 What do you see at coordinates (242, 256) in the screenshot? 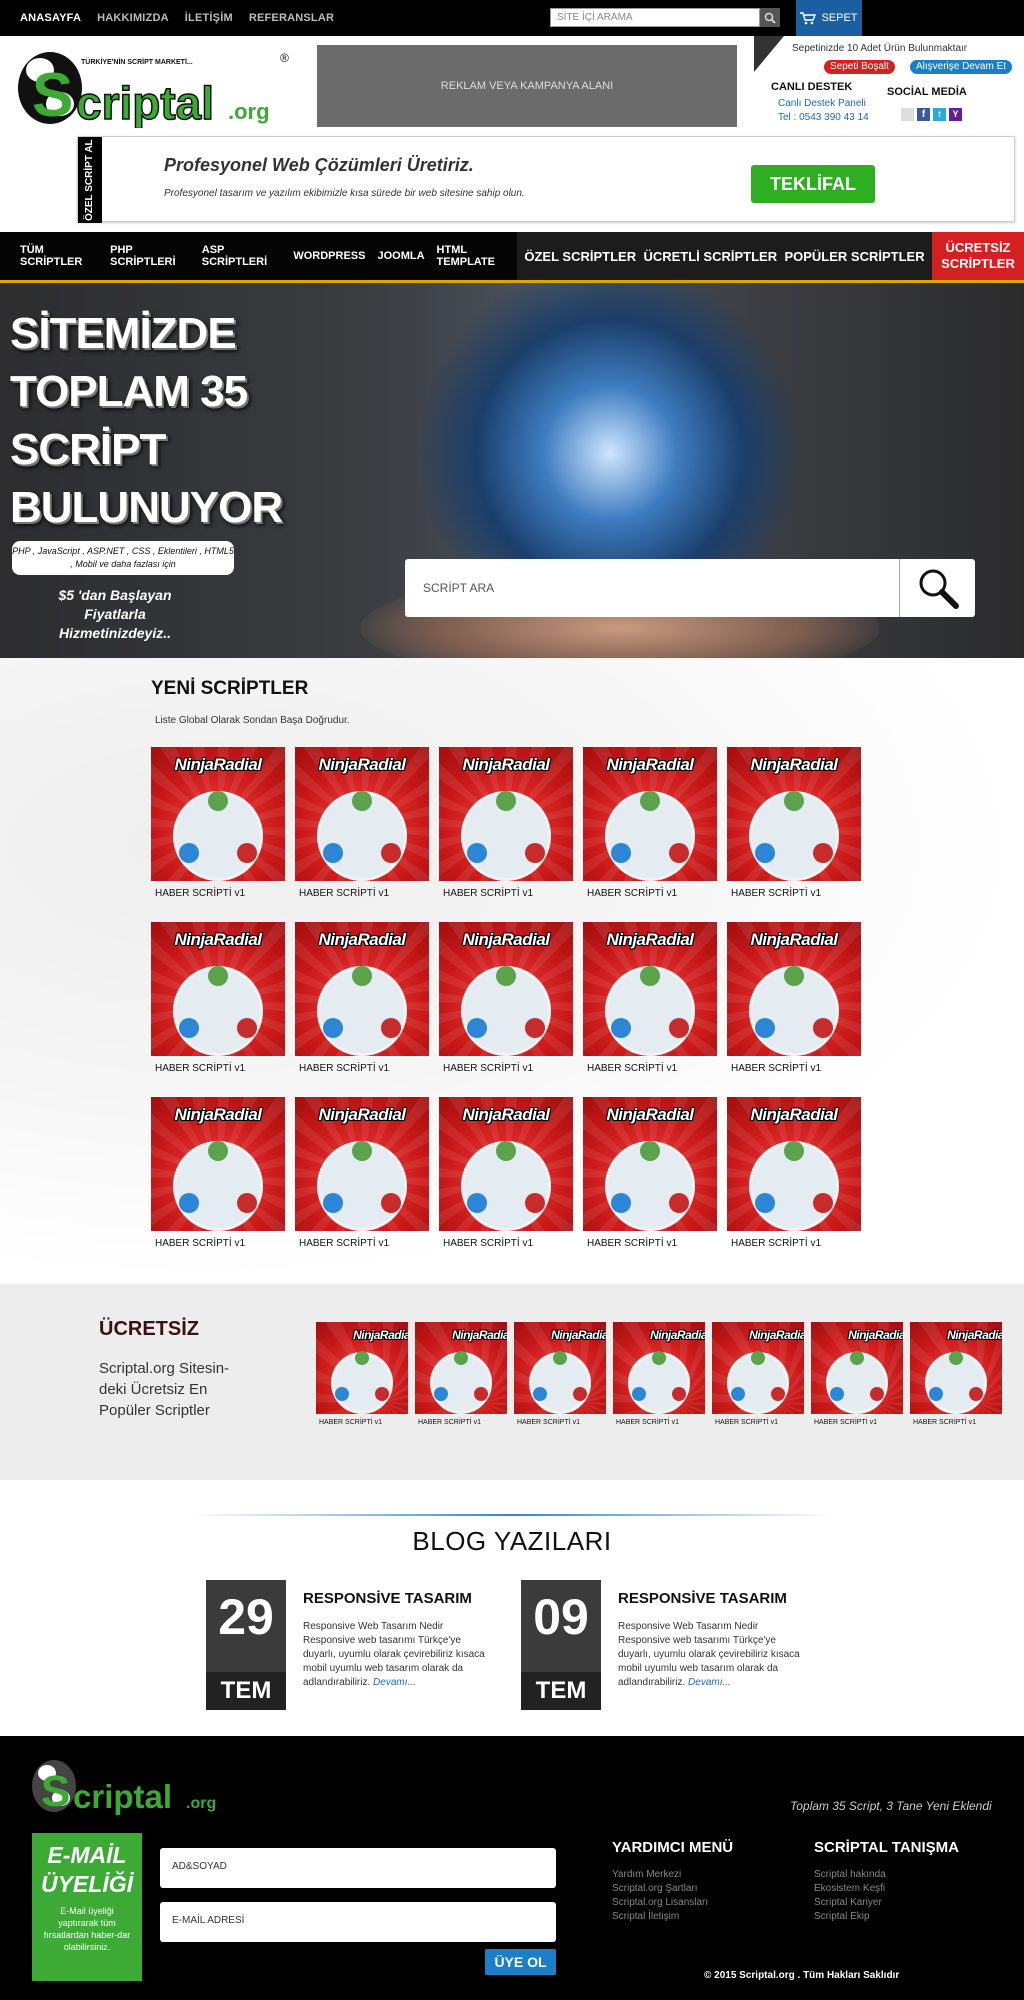
I see `nav-asp-scripts: ASP SCRİPTLERİ` at bounding box center [242, 256].